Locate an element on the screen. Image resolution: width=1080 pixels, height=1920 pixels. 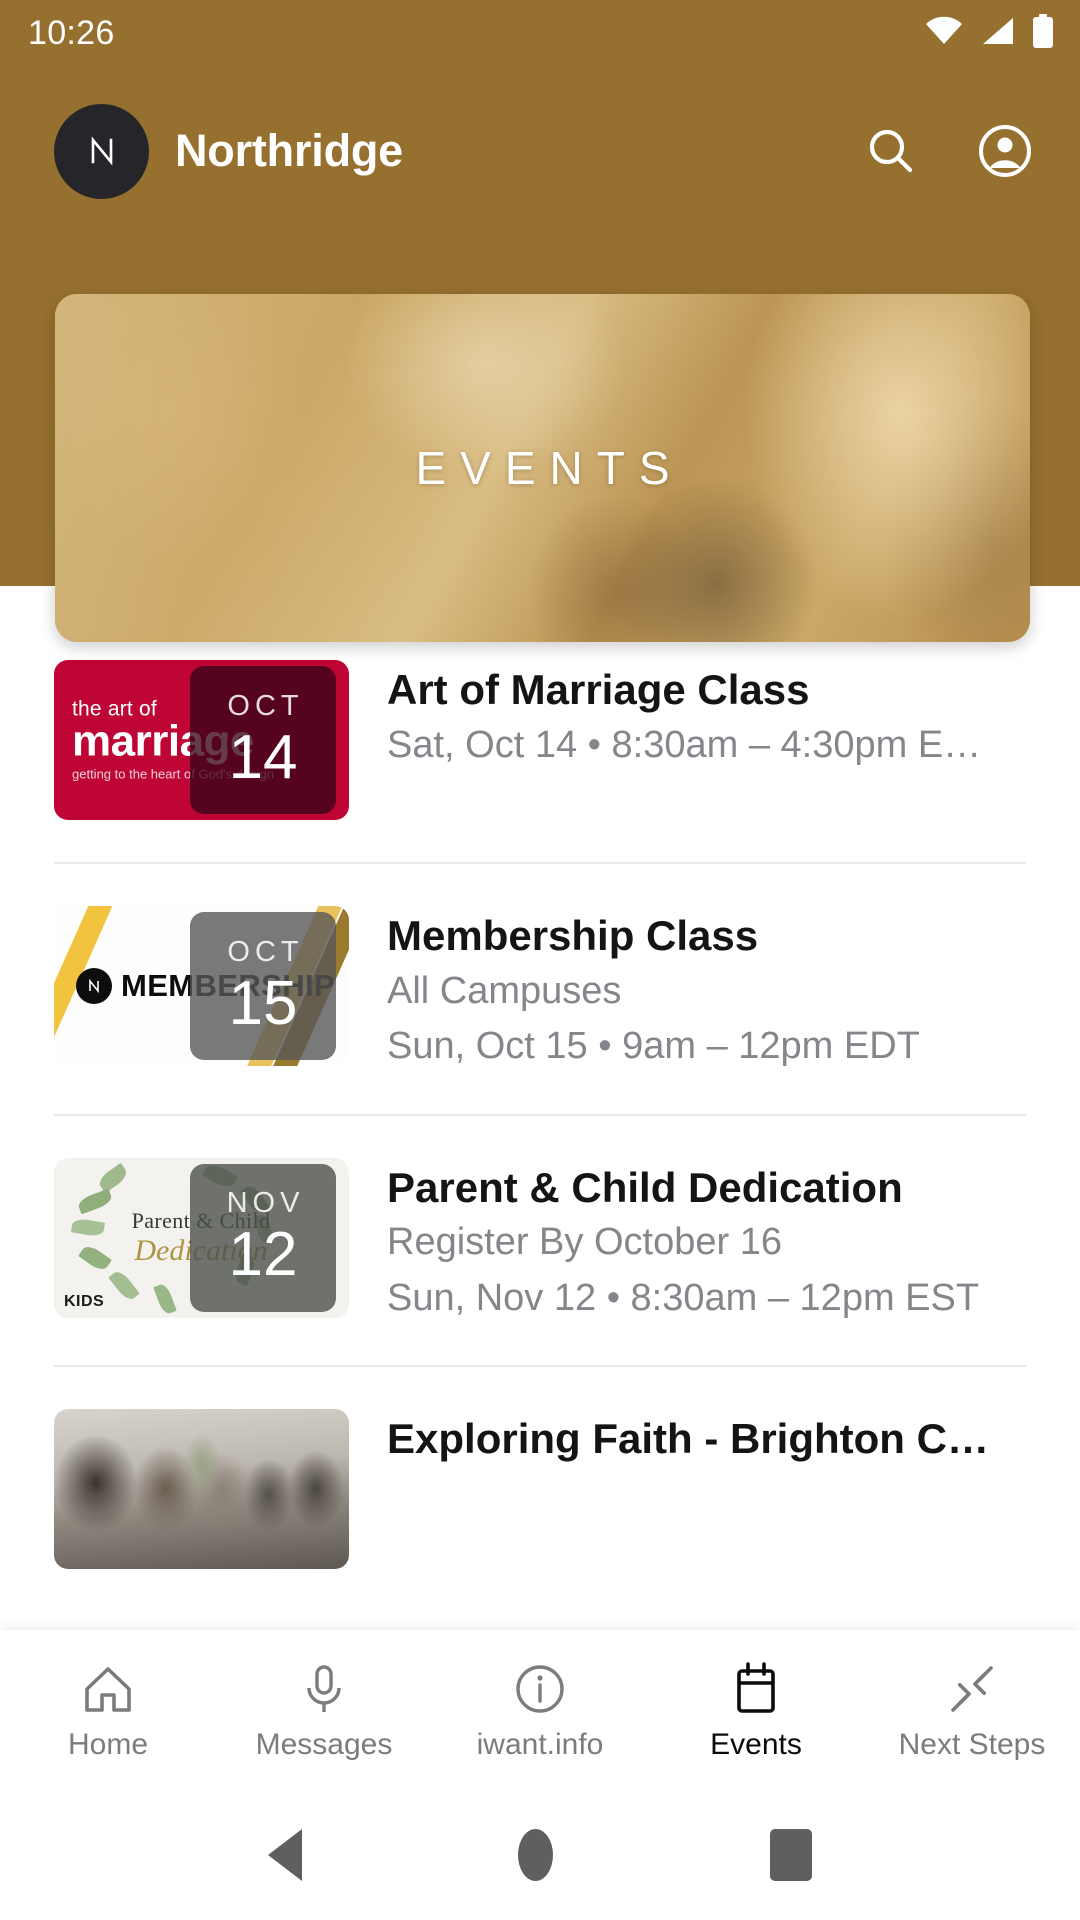
event-date-badge: NOV 12 is located at coordinates (263, 1237).